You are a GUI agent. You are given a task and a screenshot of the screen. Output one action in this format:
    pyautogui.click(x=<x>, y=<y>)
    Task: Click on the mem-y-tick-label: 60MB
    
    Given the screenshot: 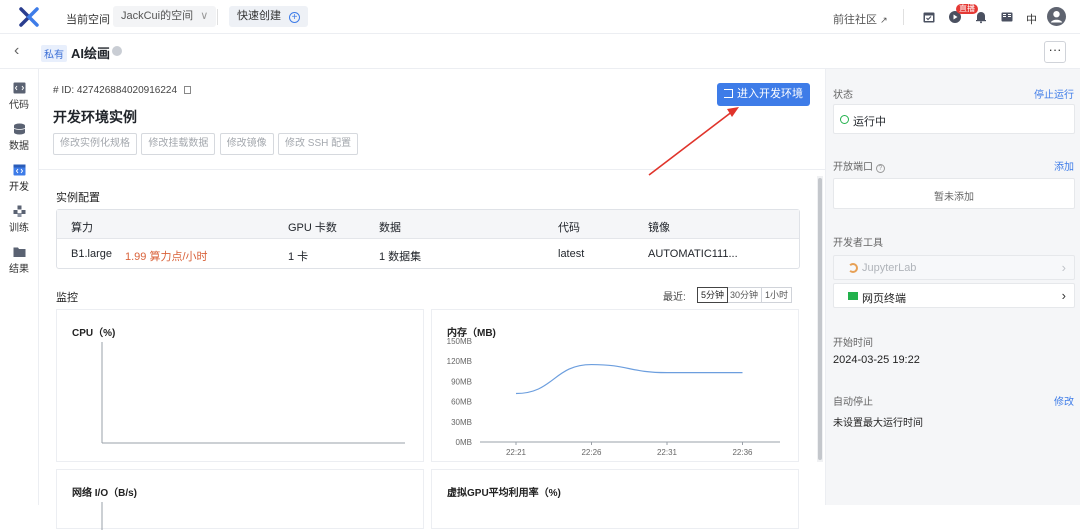 What is the action you would take?
    pyautogui.click(x=461, y=402)
    